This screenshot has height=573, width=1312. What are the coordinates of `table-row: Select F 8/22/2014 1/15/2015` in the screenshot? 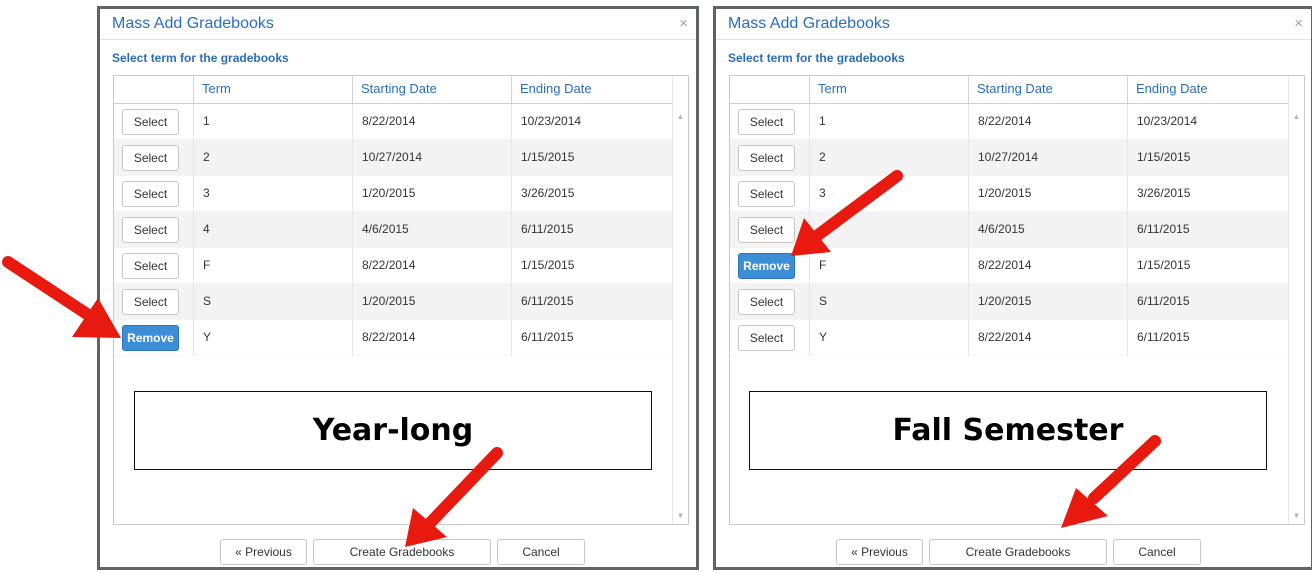 It's located at (394, 266).